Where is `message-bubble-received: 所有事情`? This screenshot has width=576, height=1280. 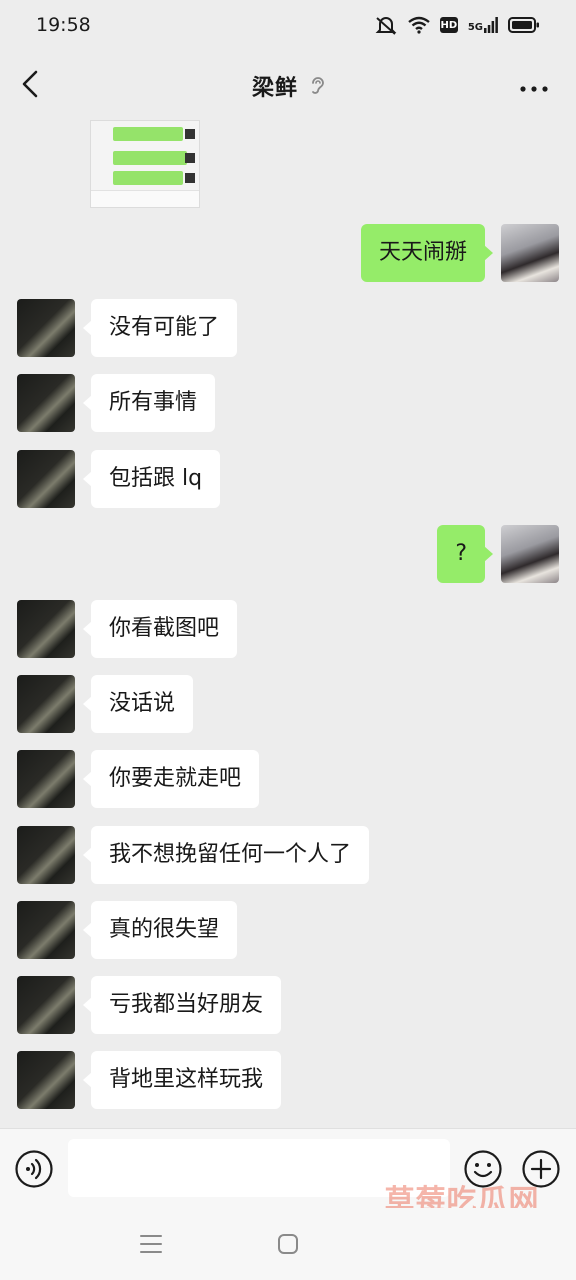
message-bubble-received: 所有事情 is located at coordinates (149, 403).